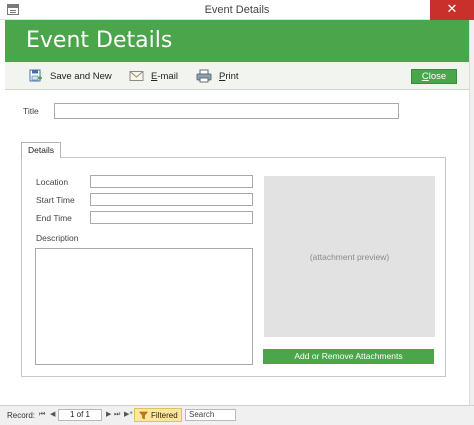 This screenshot has height=425, width=474. I want to click on location-label: Location, so click(52, 182).